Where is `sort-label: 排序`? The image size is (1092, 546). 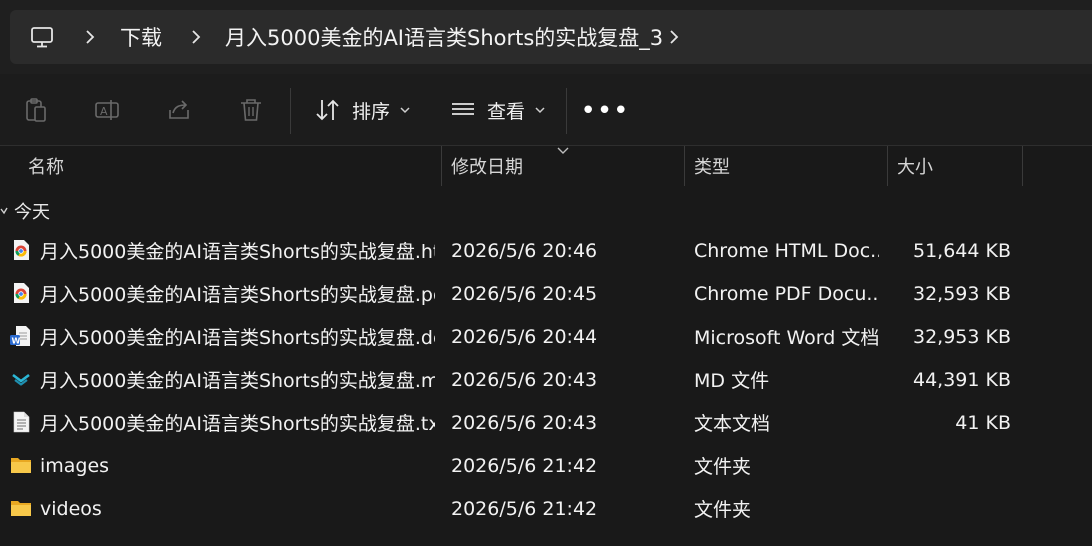
sort-label: 排序 is located at coordinates (371, 111).